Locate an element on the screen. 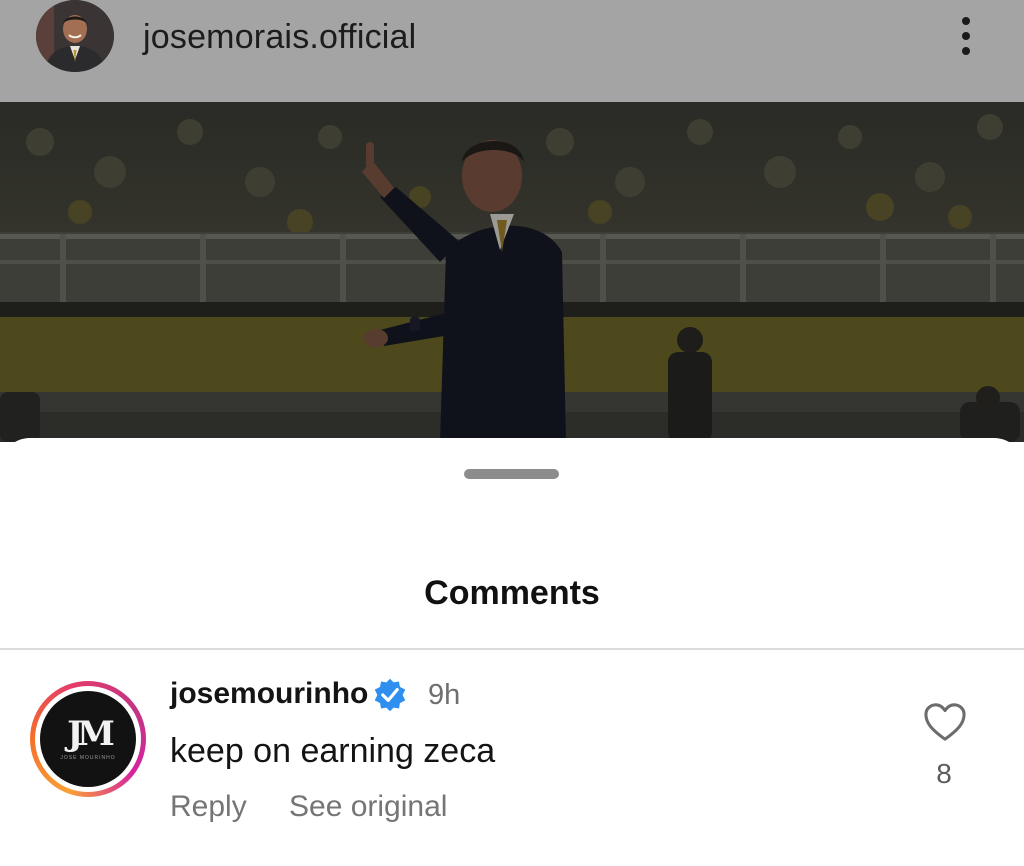  heart-icon is located at coordinates (945, 722).